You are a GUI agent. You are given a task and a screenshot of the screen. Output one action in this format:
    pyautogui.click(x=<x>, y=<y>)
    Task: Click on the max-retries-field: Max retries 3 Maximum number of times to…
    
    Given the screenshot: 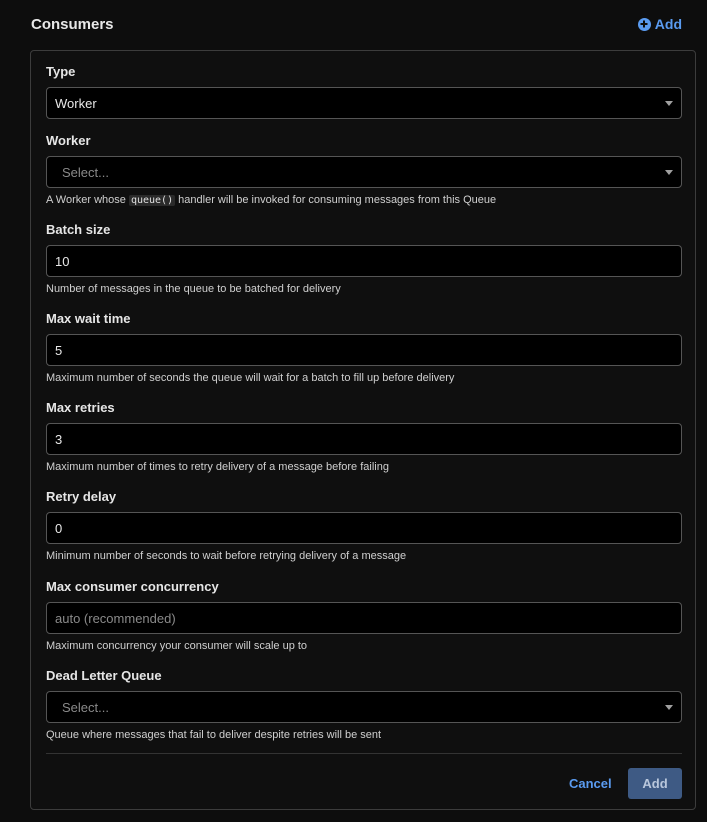 What is the action you would take?
    pyautogui.click(x=364, y=437)
    